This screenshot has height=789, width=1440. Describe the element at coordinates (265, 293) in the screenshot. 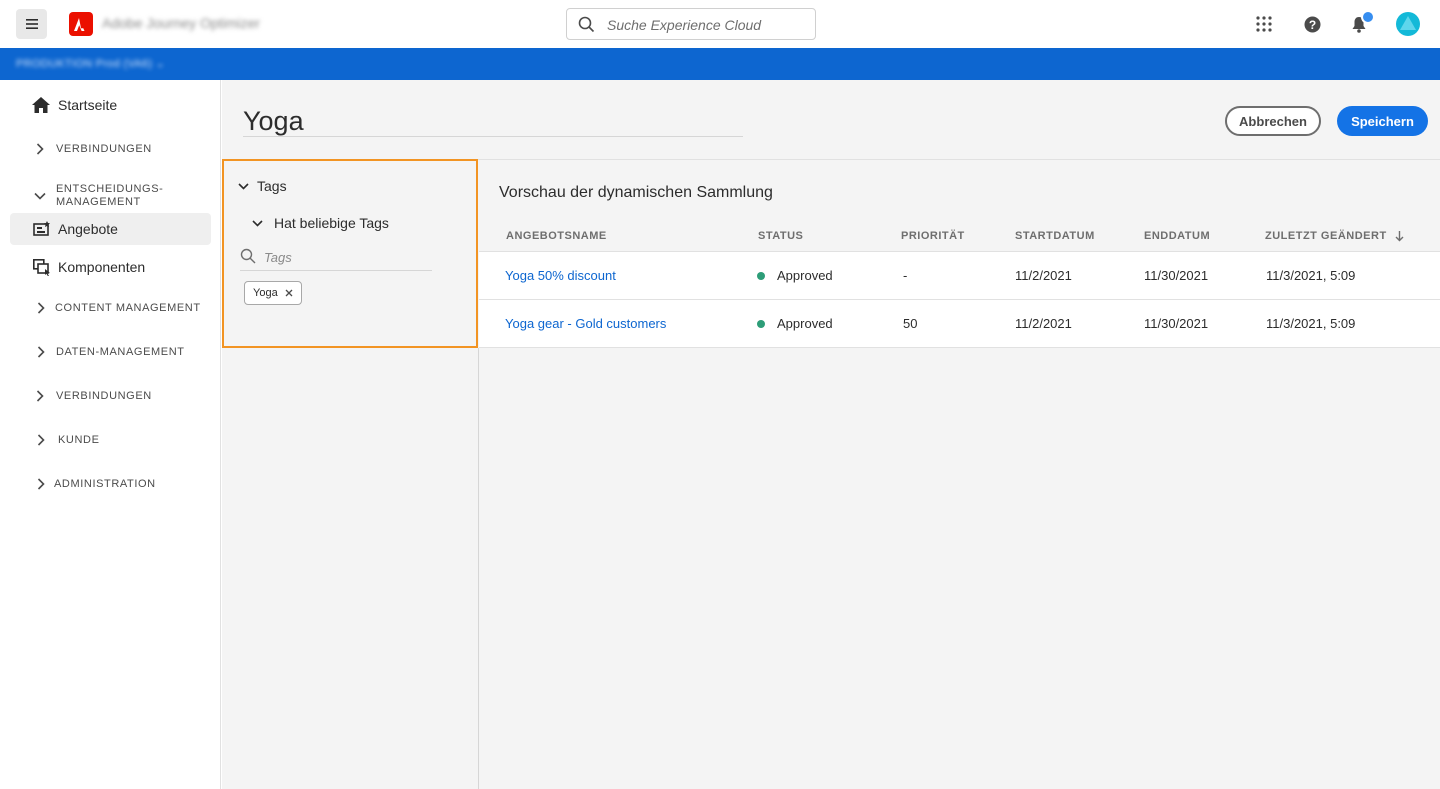

I see `tag-chip-label: Yoga` at that location.